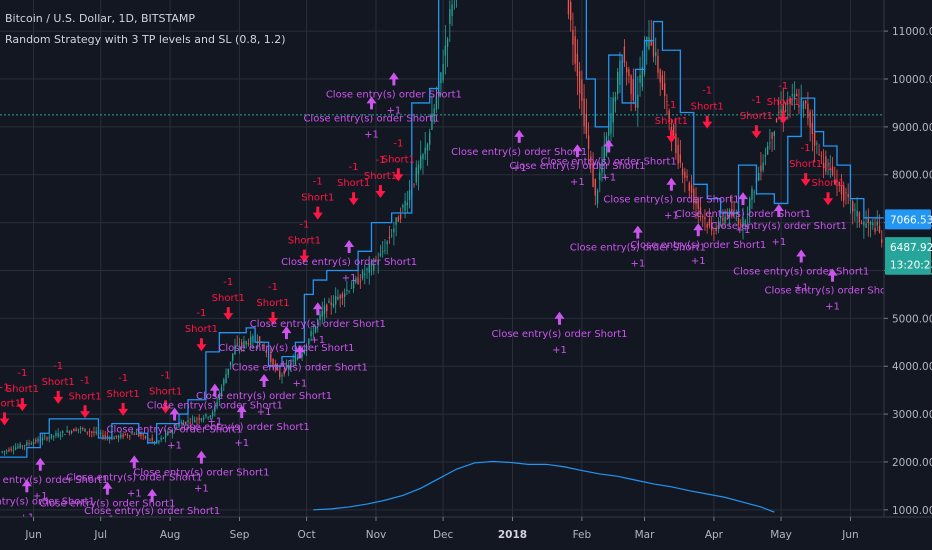 The width and height of the screenshot is (932, 550). What do you see at coordinates (912, 367) in the screenshot?
I see `price-axis-label: 4000.00` at bounding box center [912, 367].